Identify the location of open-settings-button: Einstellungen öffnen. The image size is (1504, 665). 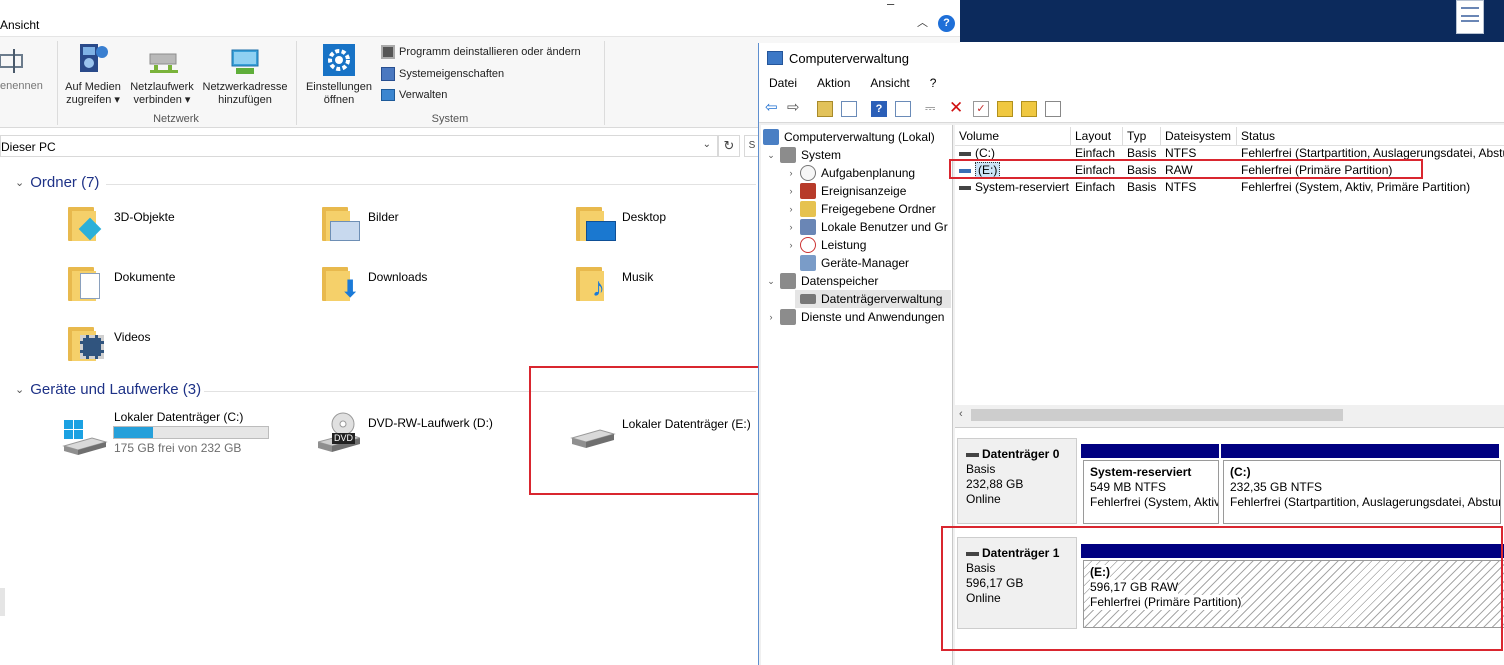
(339, 72).